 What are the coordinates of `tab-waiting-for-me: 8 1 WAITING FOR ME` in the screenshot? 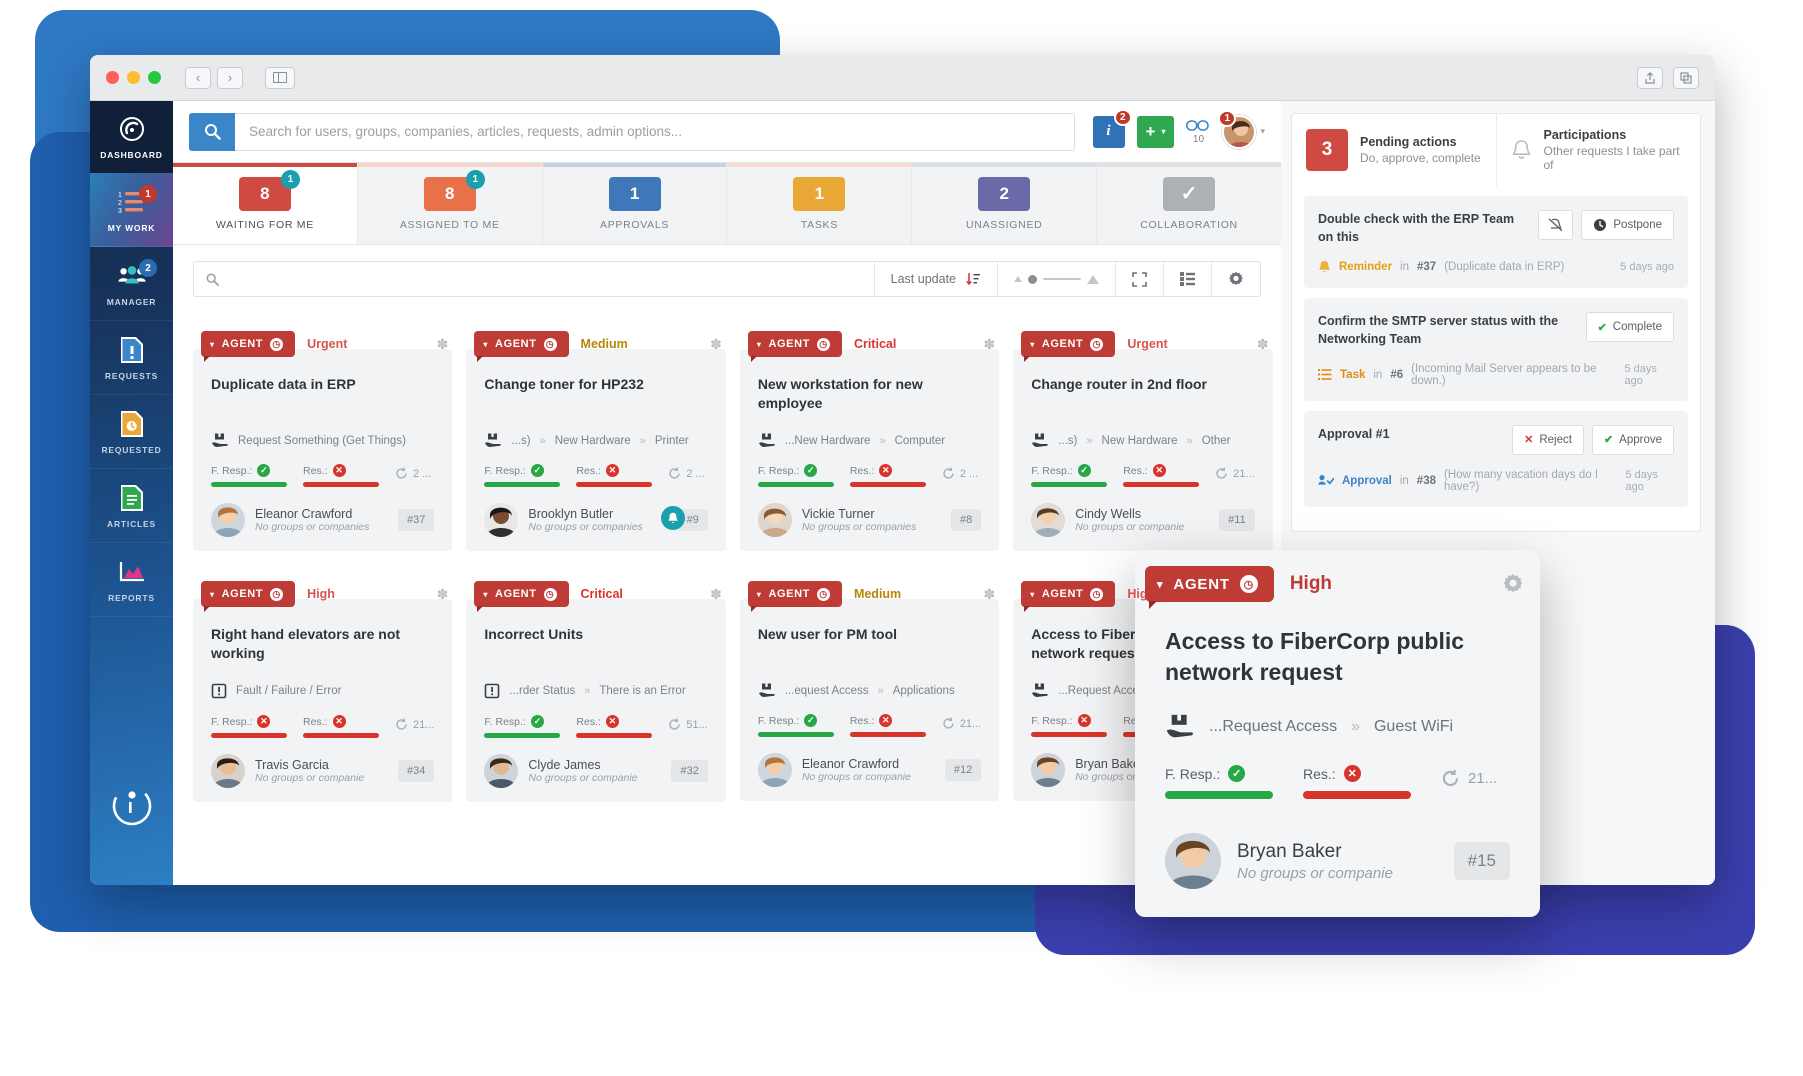 It's located at (265, 203).